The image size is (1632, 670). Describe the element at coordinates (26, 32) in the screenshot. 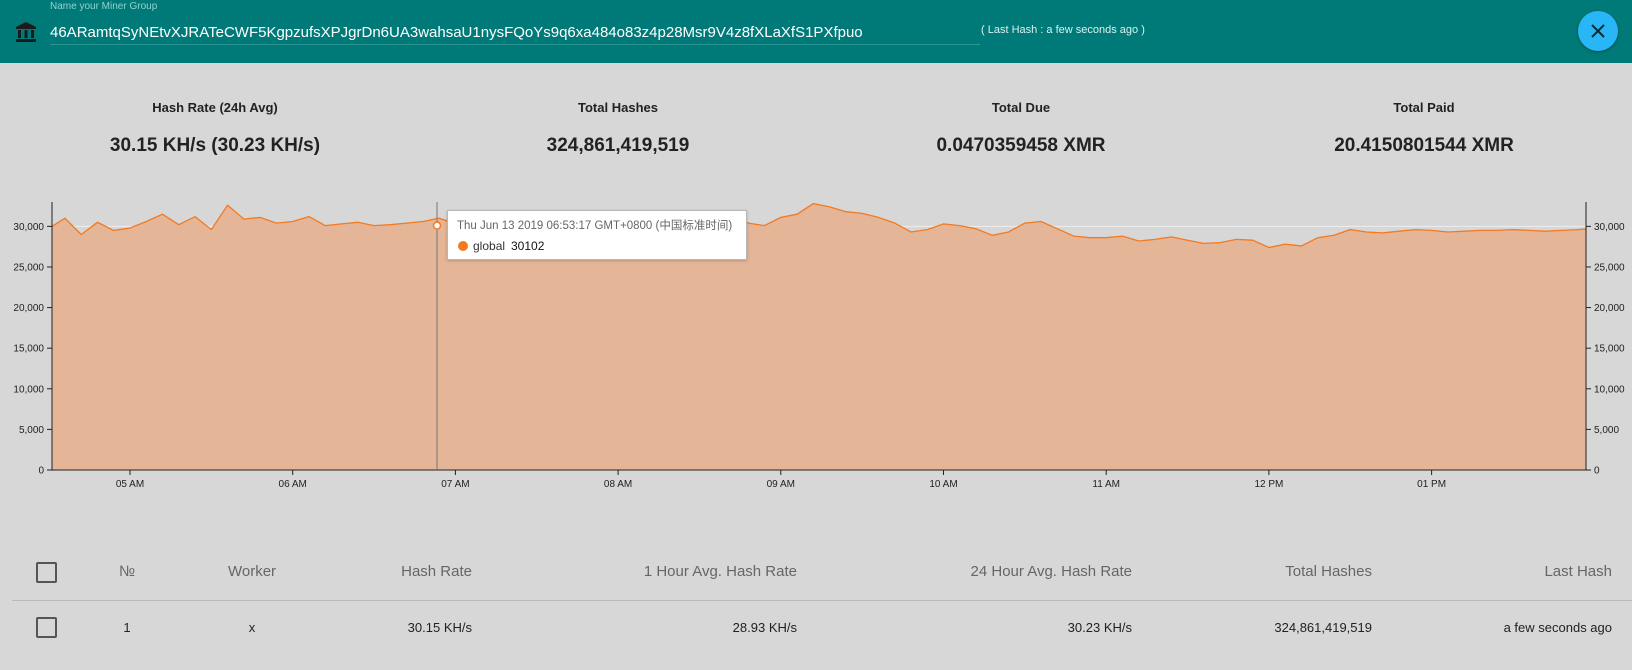

I see `bank-icon` at that location.